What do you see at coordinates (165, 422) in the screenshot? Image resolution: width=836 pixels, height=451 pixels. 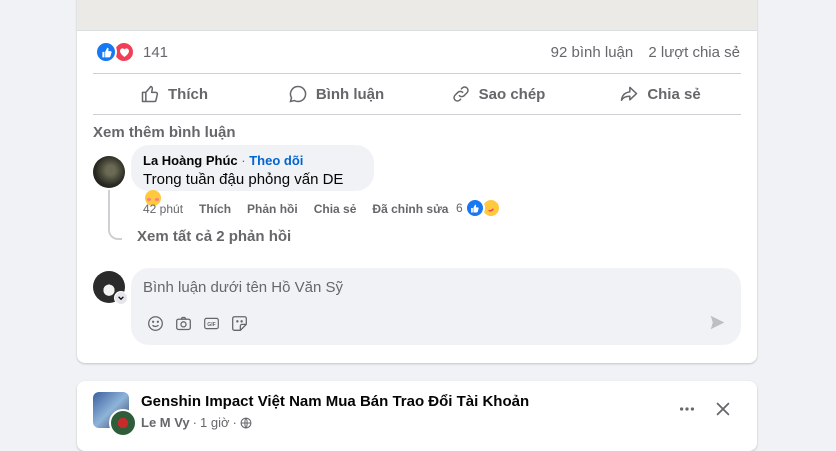 I see `post-author: Le M Vy` at bounding box center [165, 422].